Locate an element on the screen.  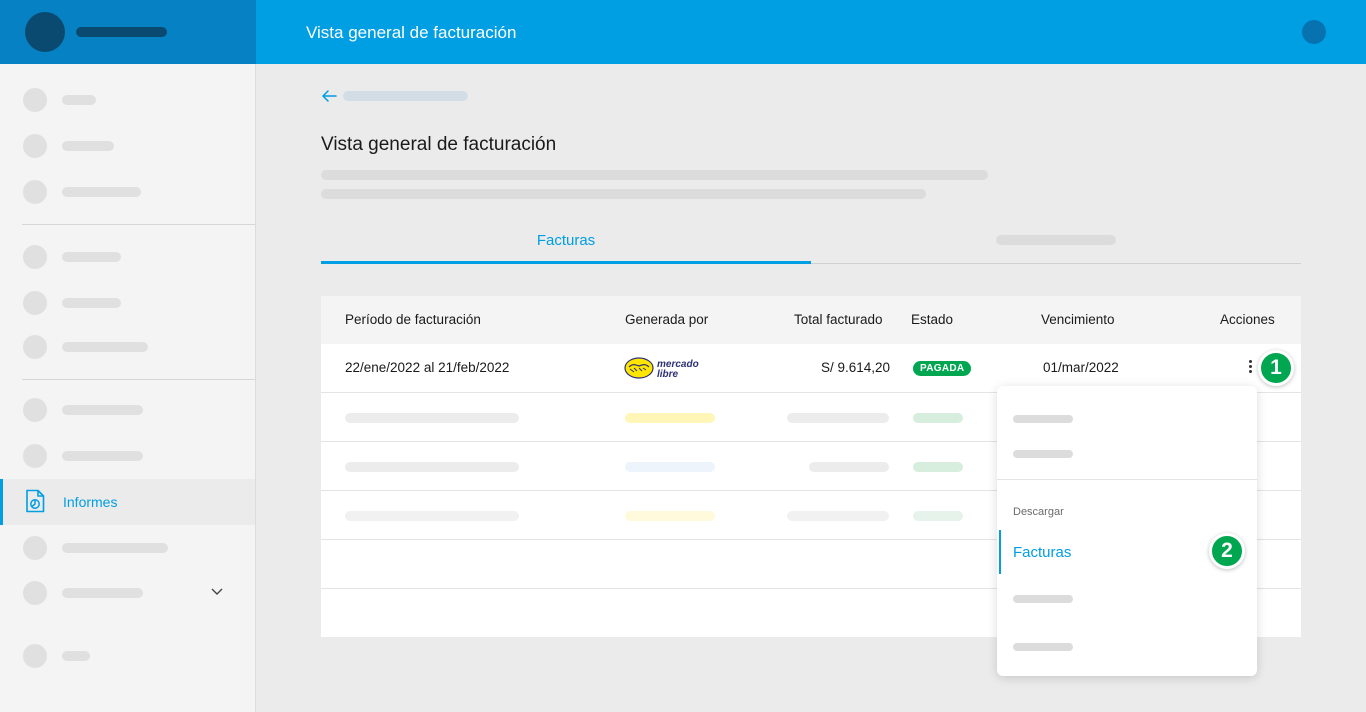
sidebar-item-expandable is located at coordinates (127, 593).